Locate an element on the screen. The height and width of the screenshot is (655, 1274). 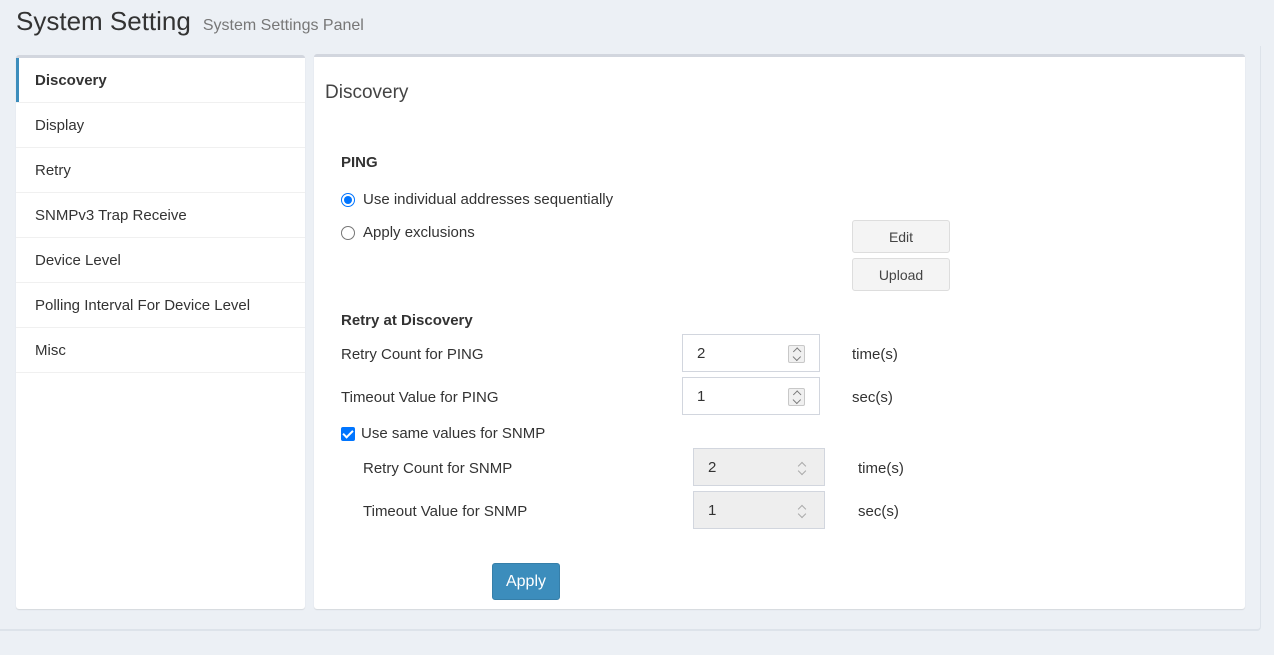
ping-timeout-stepper: 1 is located at coordinates (751, 396).